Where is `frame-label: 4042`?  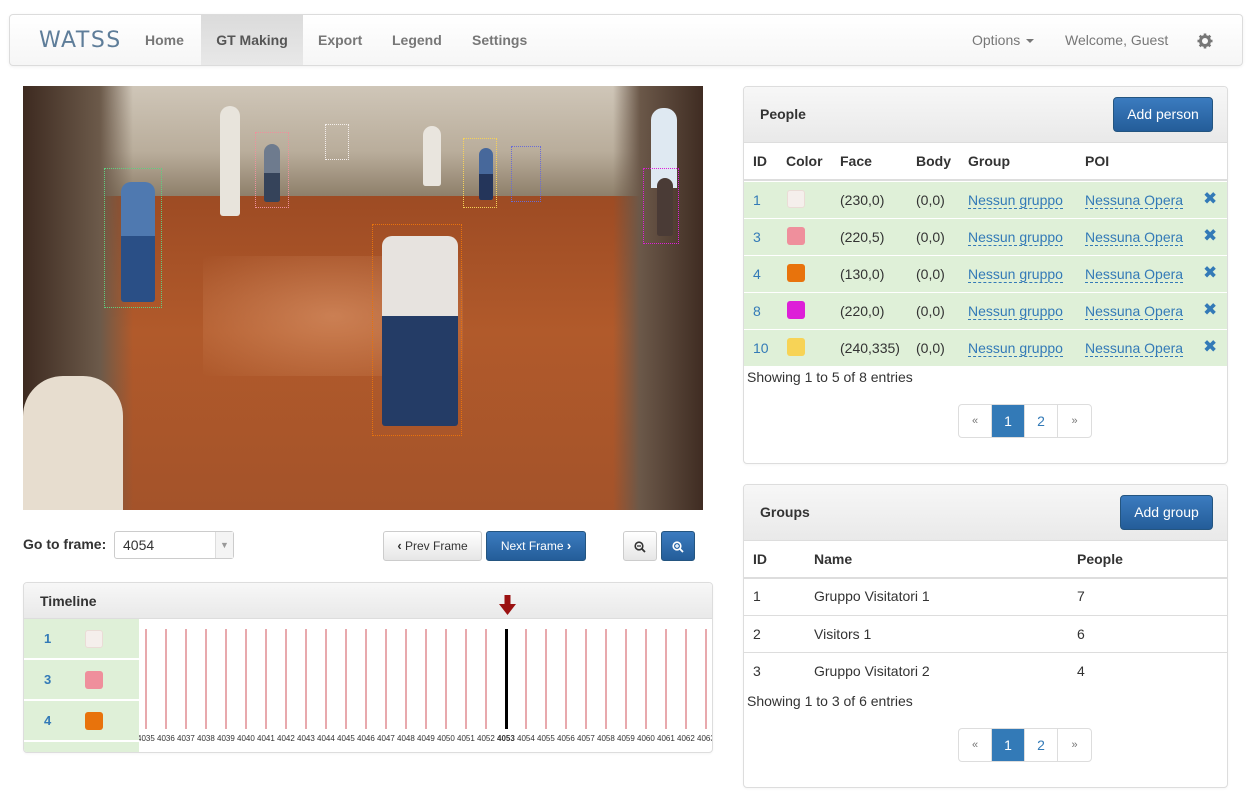 frame-label: 4042 is located at coordinates (286, 738).